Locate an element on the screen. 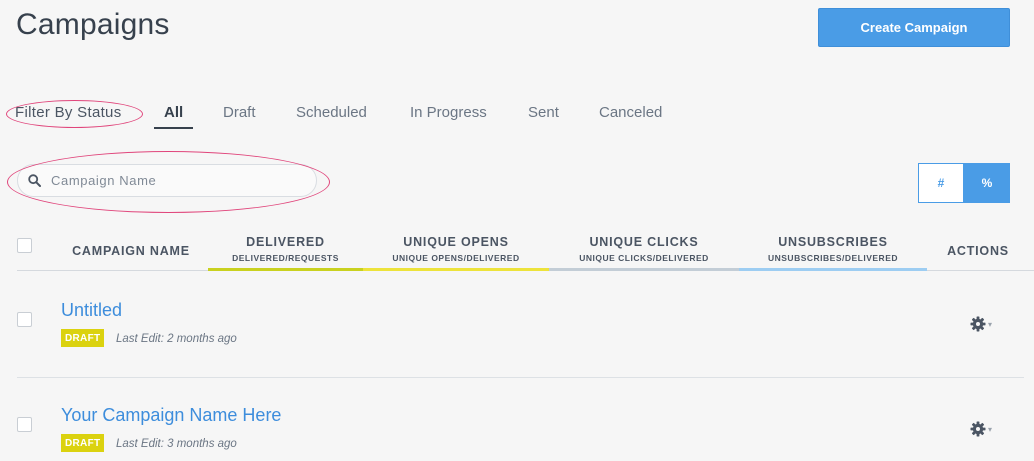 The width and height of the screenshot is (1034, 461). count-percent-toggle: # % is located at coordinates (964, 183).